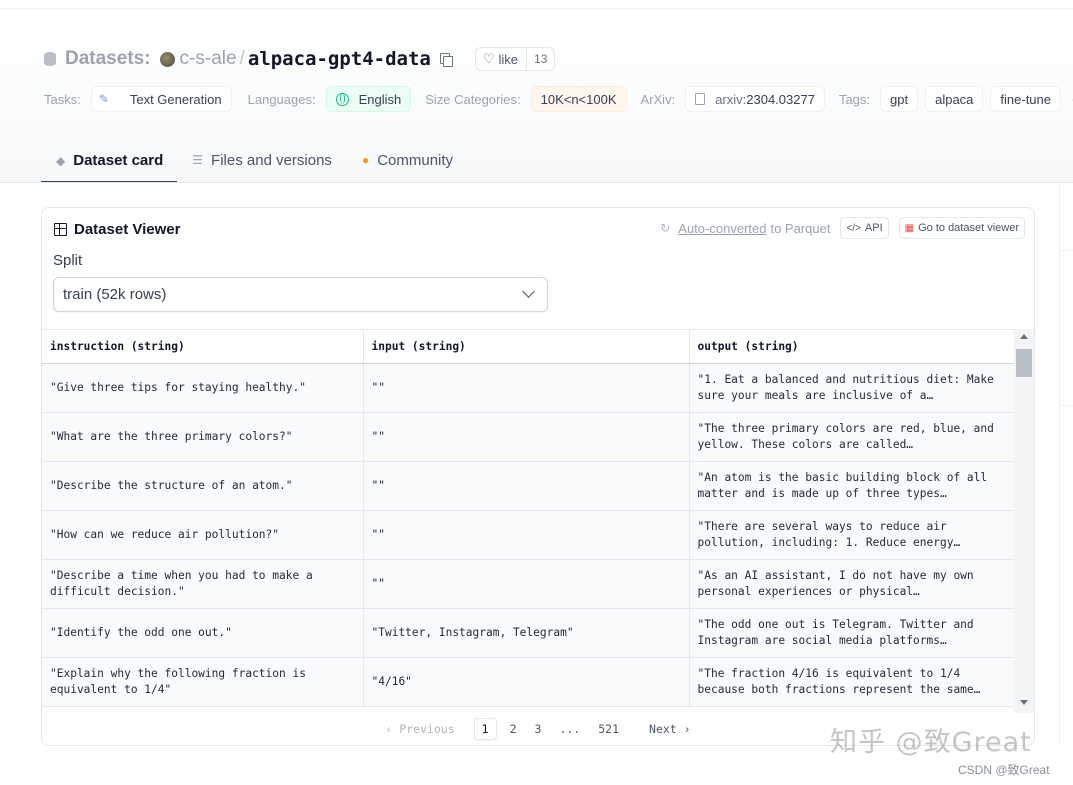 This screenshot has width=1073, height=785. I want to click on cell-instruction-text: "What are the three primary colors?", so click(171, 436).